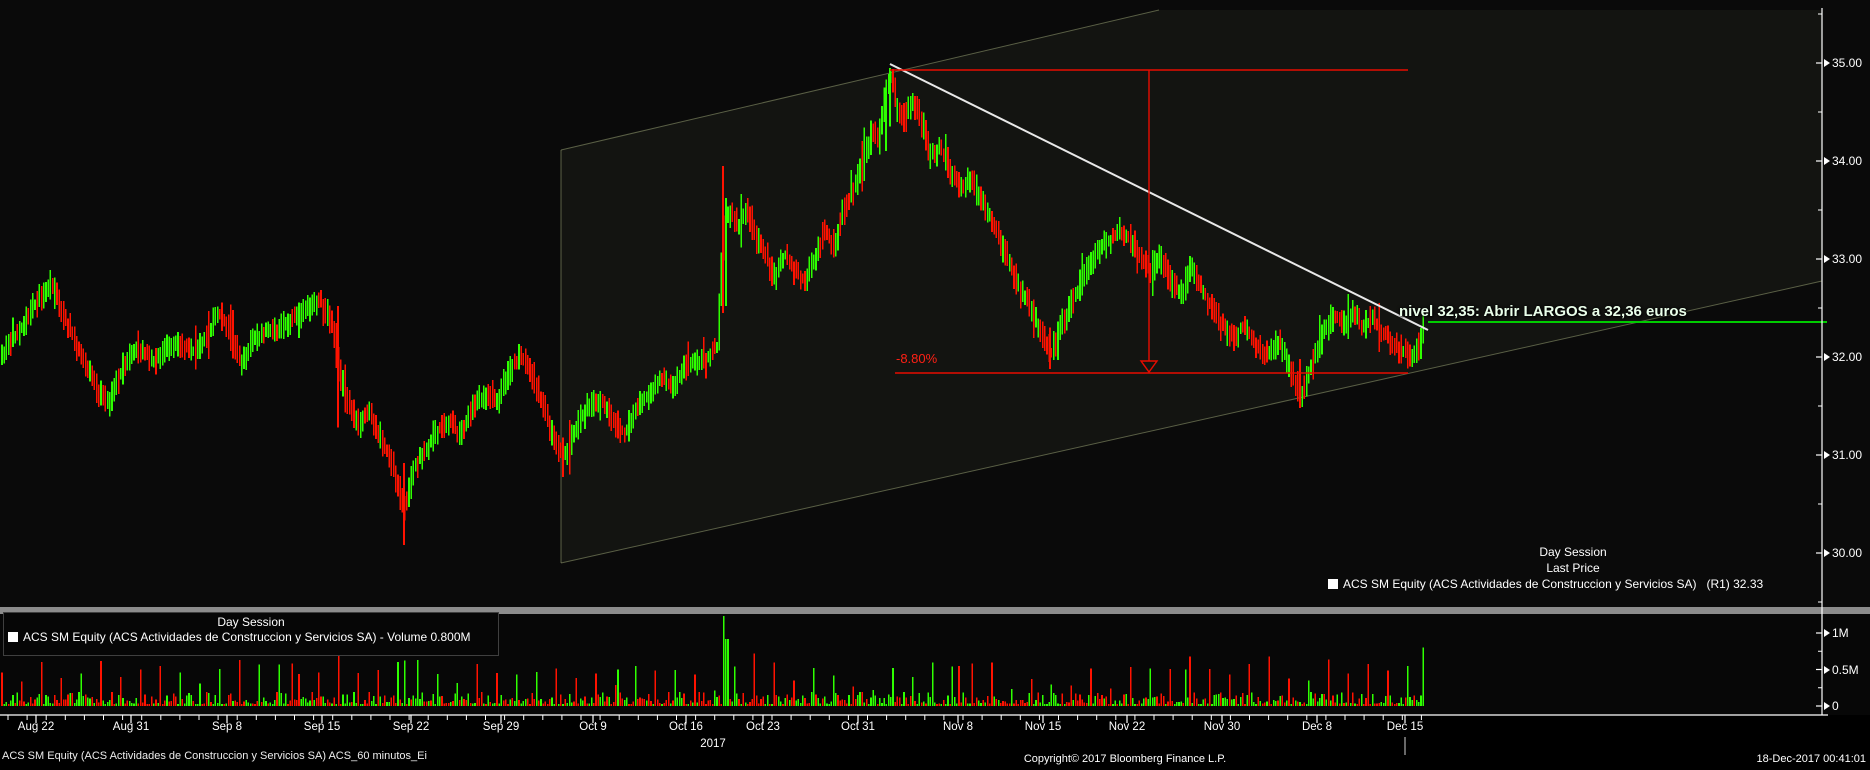 The height and width of the screenshot is (770, 1870). Describe the element at coordinates (251, 622) in the screenshot. I see `volume-legend-session: Day Session` at that location.